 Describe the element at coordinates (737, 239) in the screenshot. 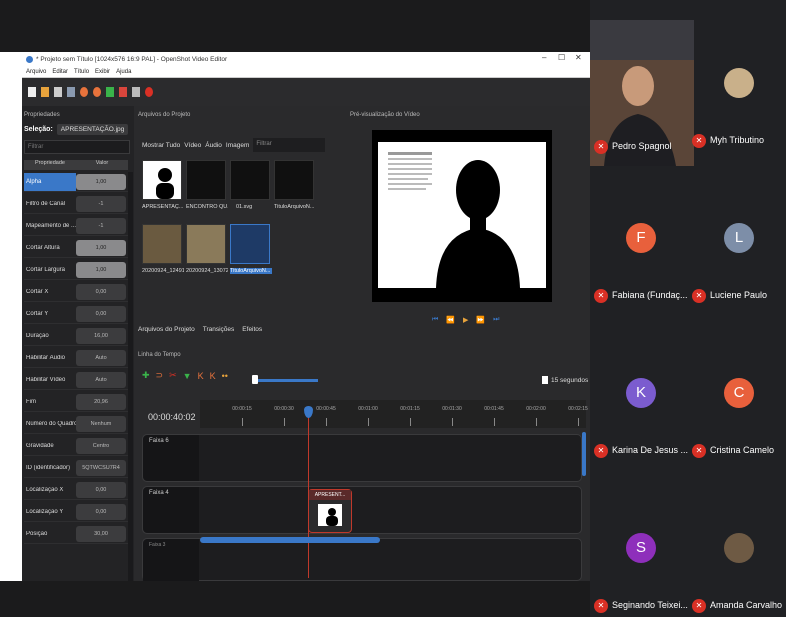

I see `participant-tile: L ✕ Luciene Paulo` at that location.